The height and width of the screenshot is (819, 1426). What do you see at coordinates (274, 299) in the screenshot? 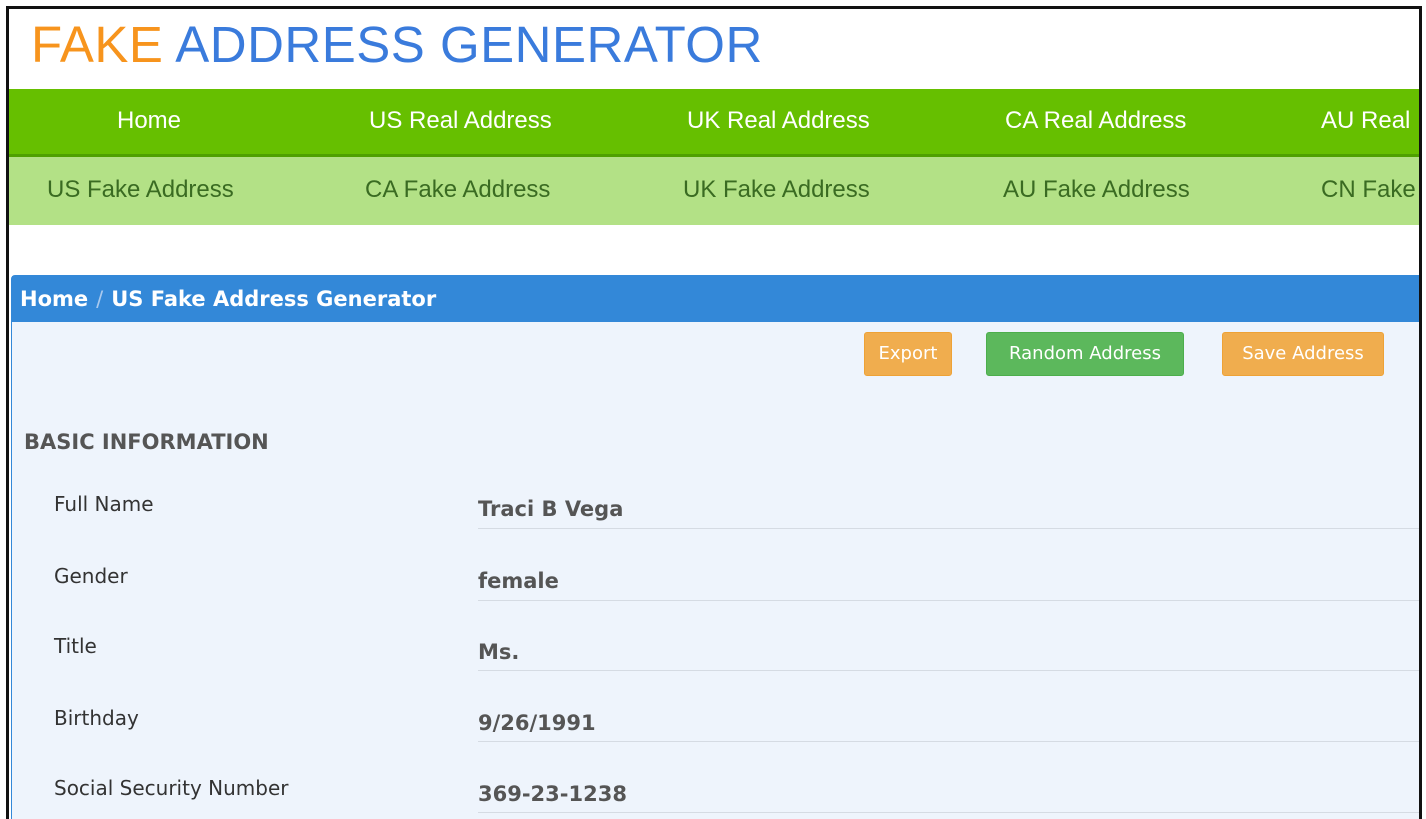
I see `breadcrumb-current: US Fake Address Generator` at bounding box center [274, 299].